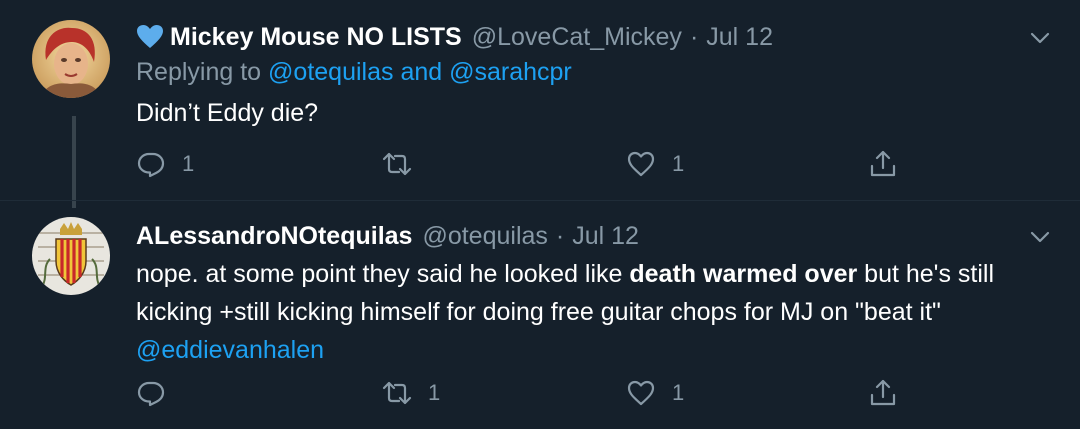 This screenshot has width=1080, height=429. I want to click on tweet-text-bold: death warmed over, so click(743, 274).